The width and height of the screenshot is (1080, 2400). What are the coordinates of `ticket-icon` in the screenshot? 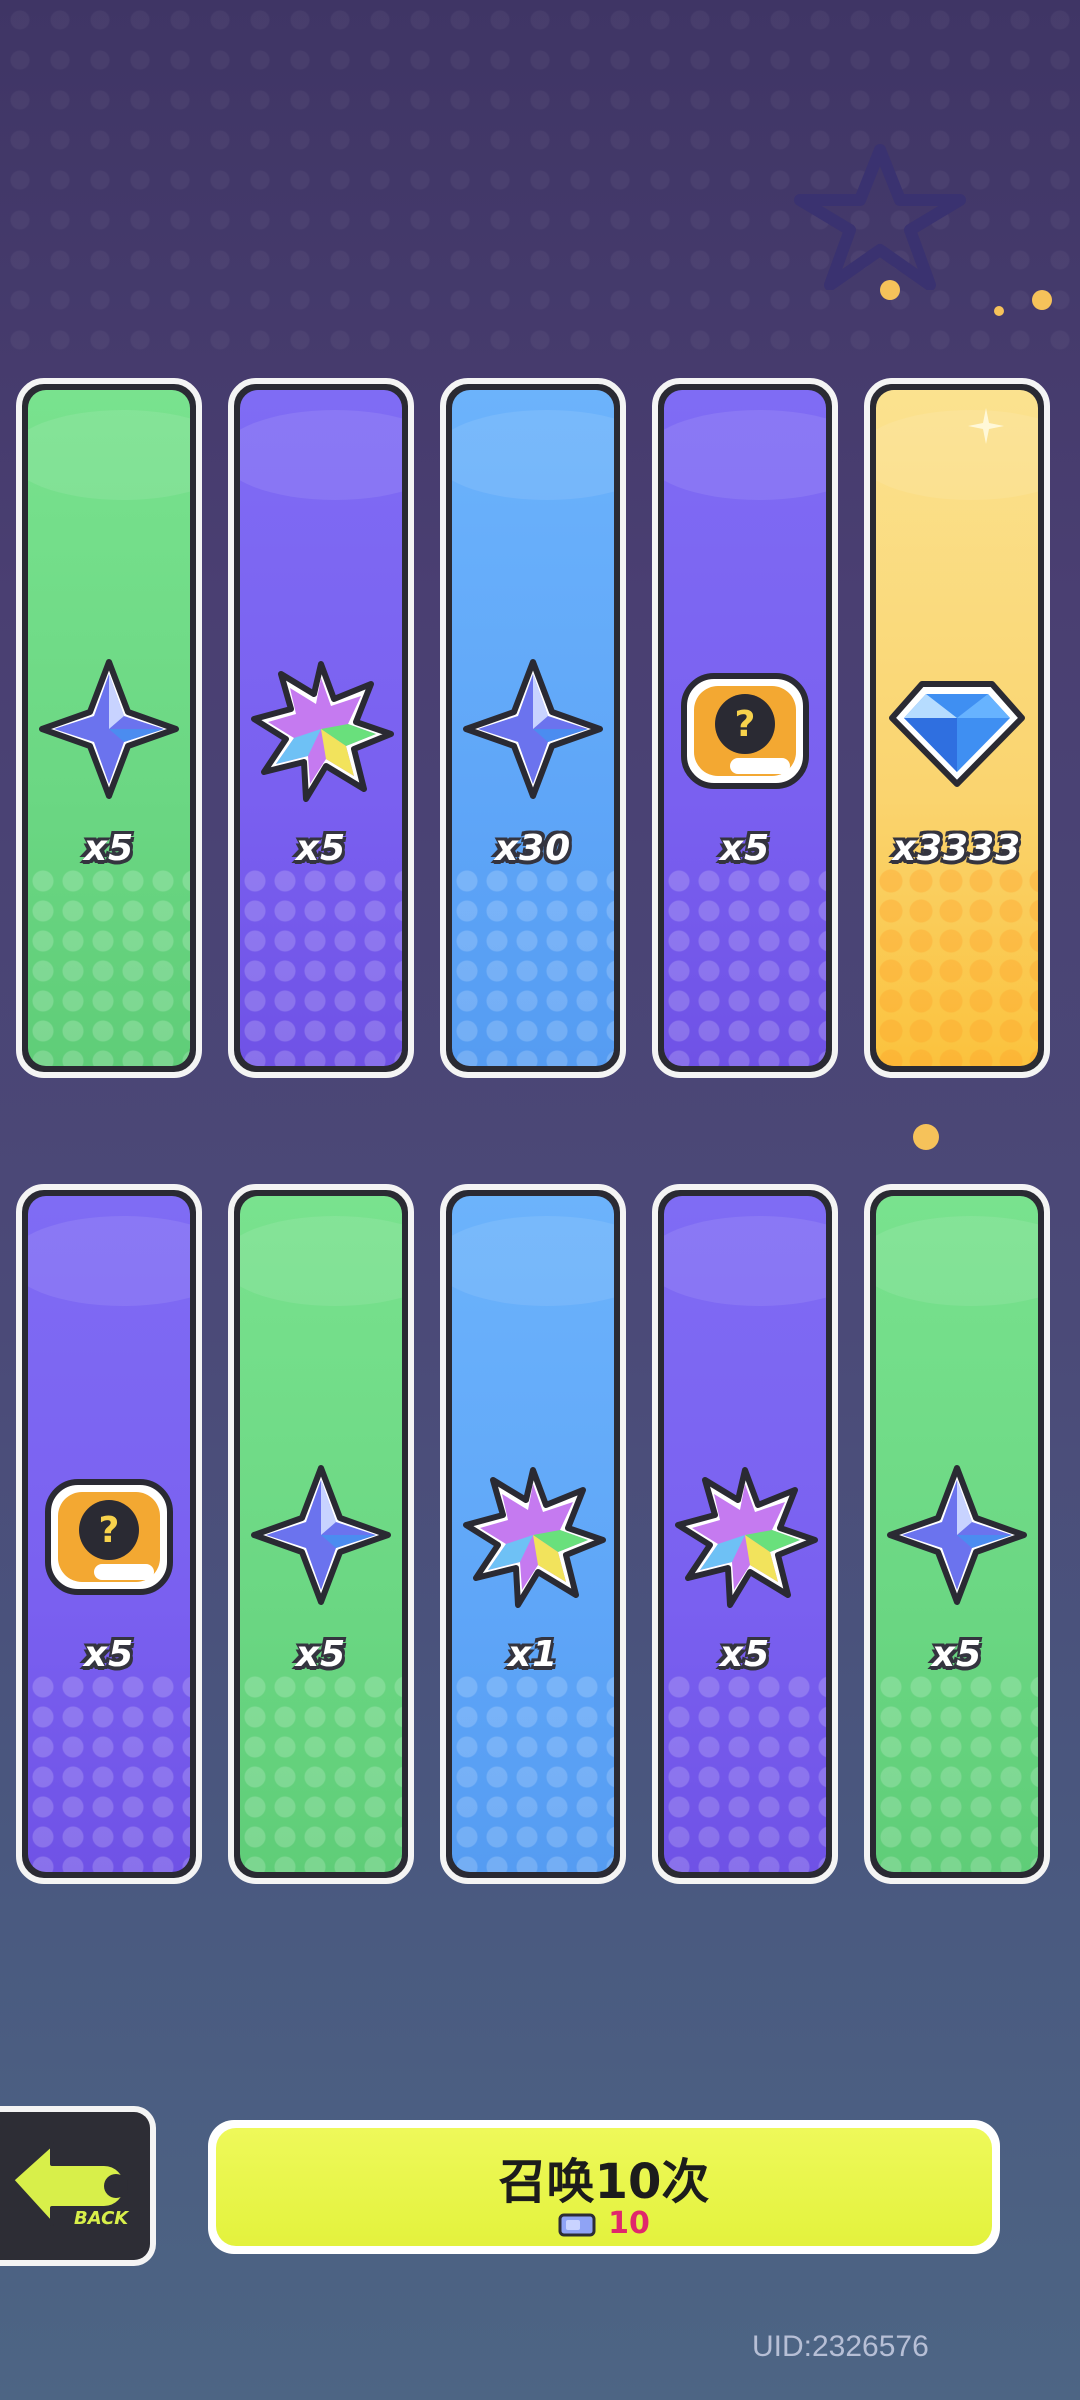 It's located at (577, 2224).